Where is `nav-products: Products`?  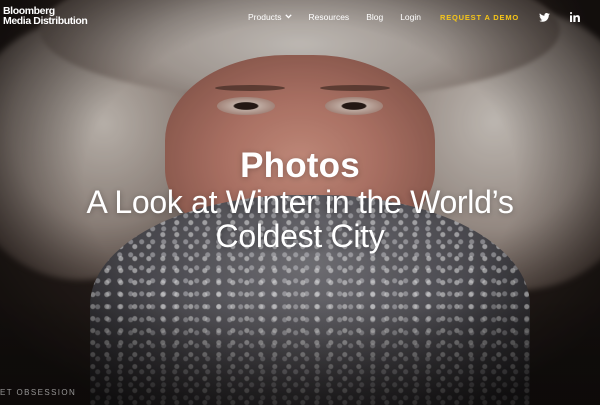 nav-products: Products is located at coordinates (270, 17).